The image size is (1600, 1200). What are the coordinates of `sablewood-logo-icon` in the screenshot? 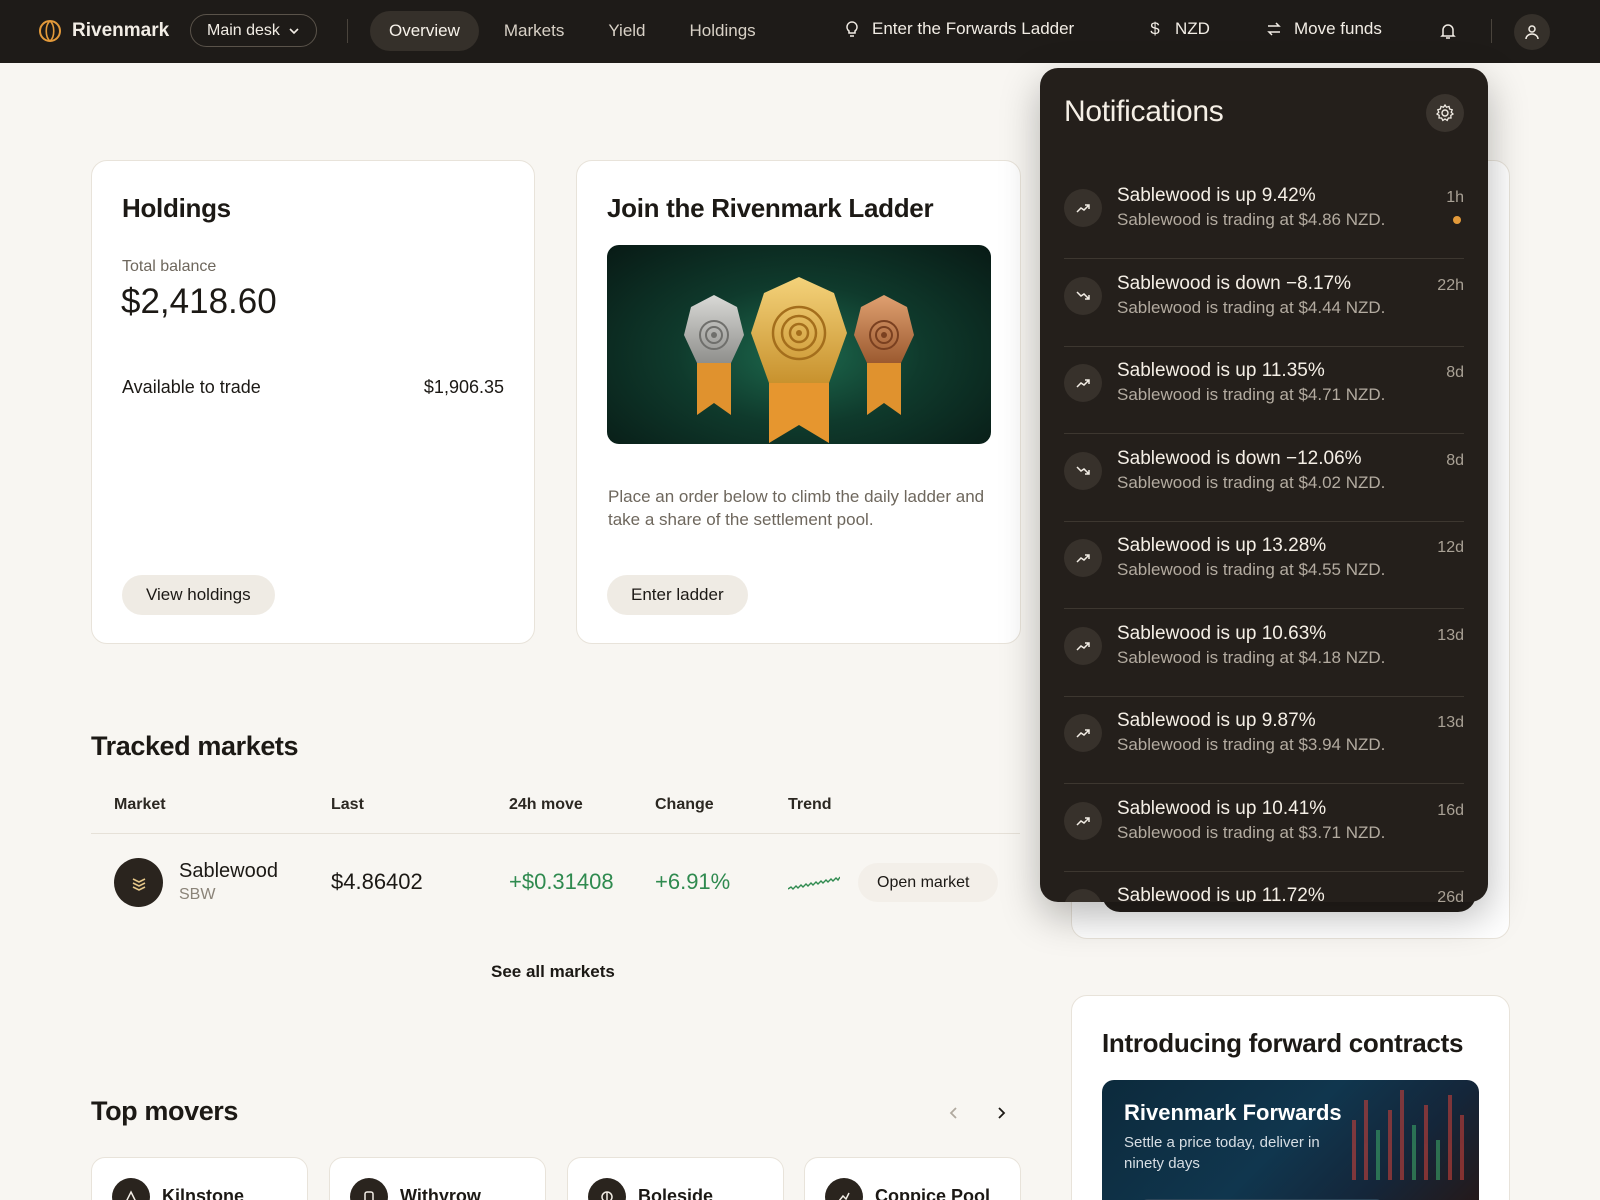 It's located at (138, 882).